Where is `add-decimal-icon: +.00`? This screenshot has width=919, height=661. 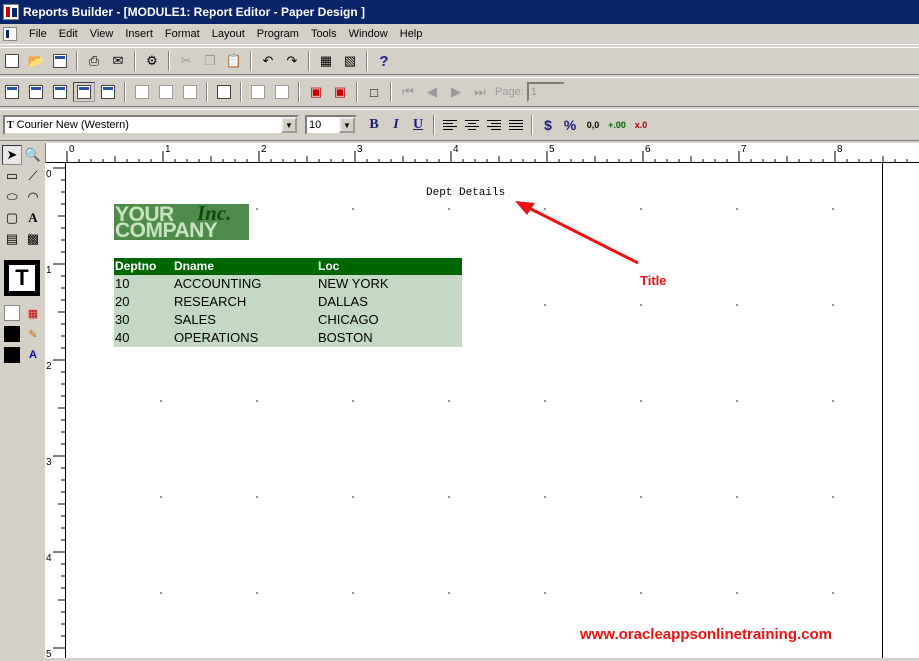 add-decimal-icon: +.00 is located at coordinates (617, 125).